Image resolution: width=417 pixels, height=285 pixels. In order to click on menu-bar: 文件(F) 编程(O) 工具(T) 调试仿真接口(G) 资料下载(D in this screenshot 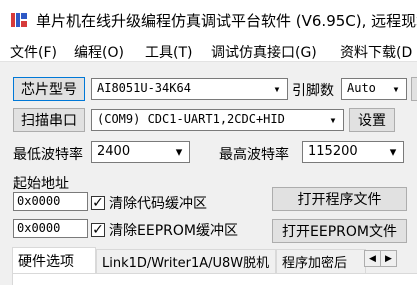, I will do `click(208, 51)`.